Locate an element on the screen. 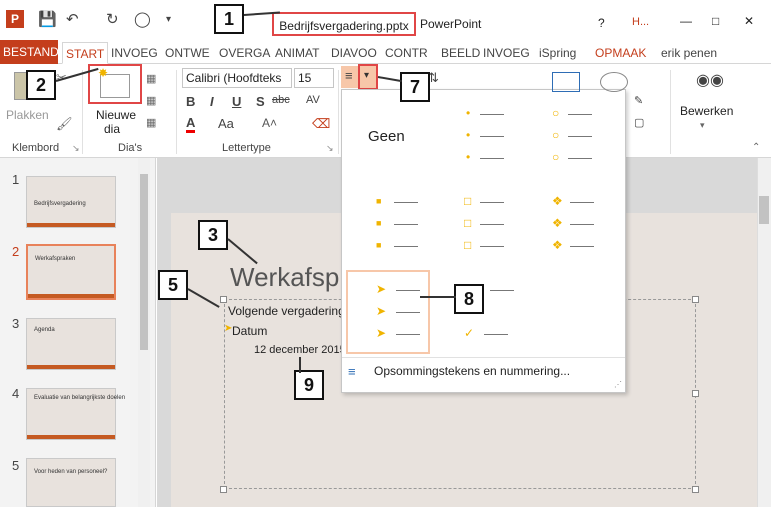 The width and height of the screenshot is (771, 507). resize-grip-icon: ⋰ is located at coordinates (618, 384).